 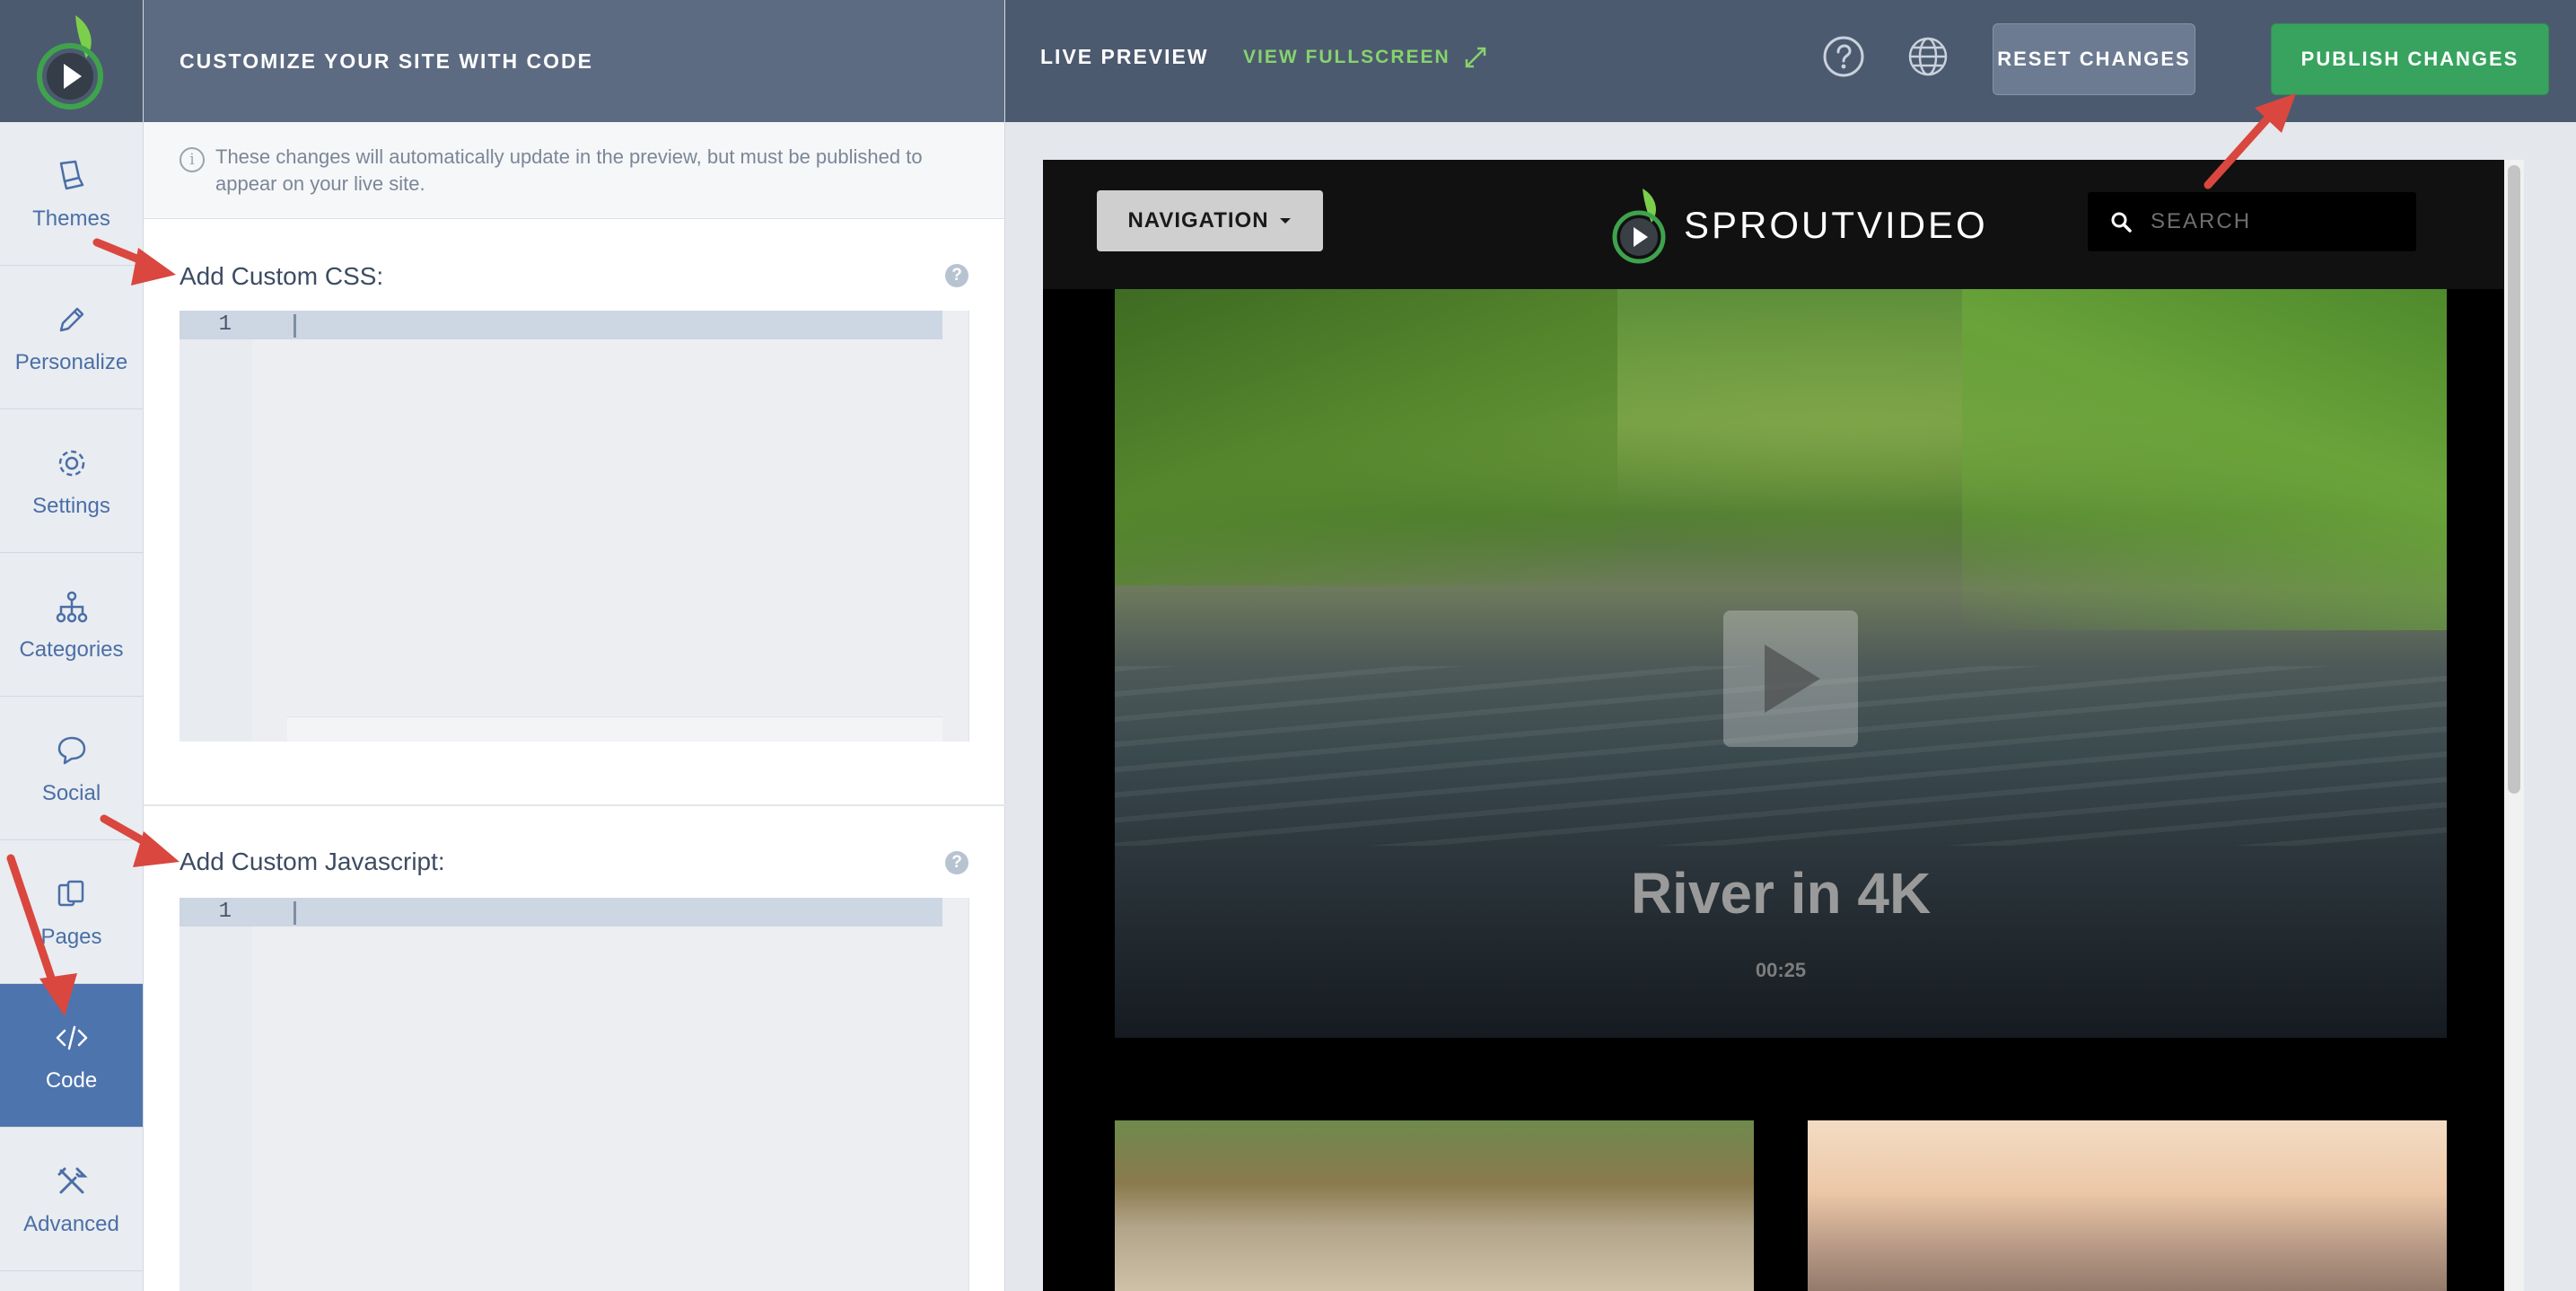 What do you see at coordinates (1790, 679) in the screenshot?
I see `play-button` at bounding box center [1790, 679].